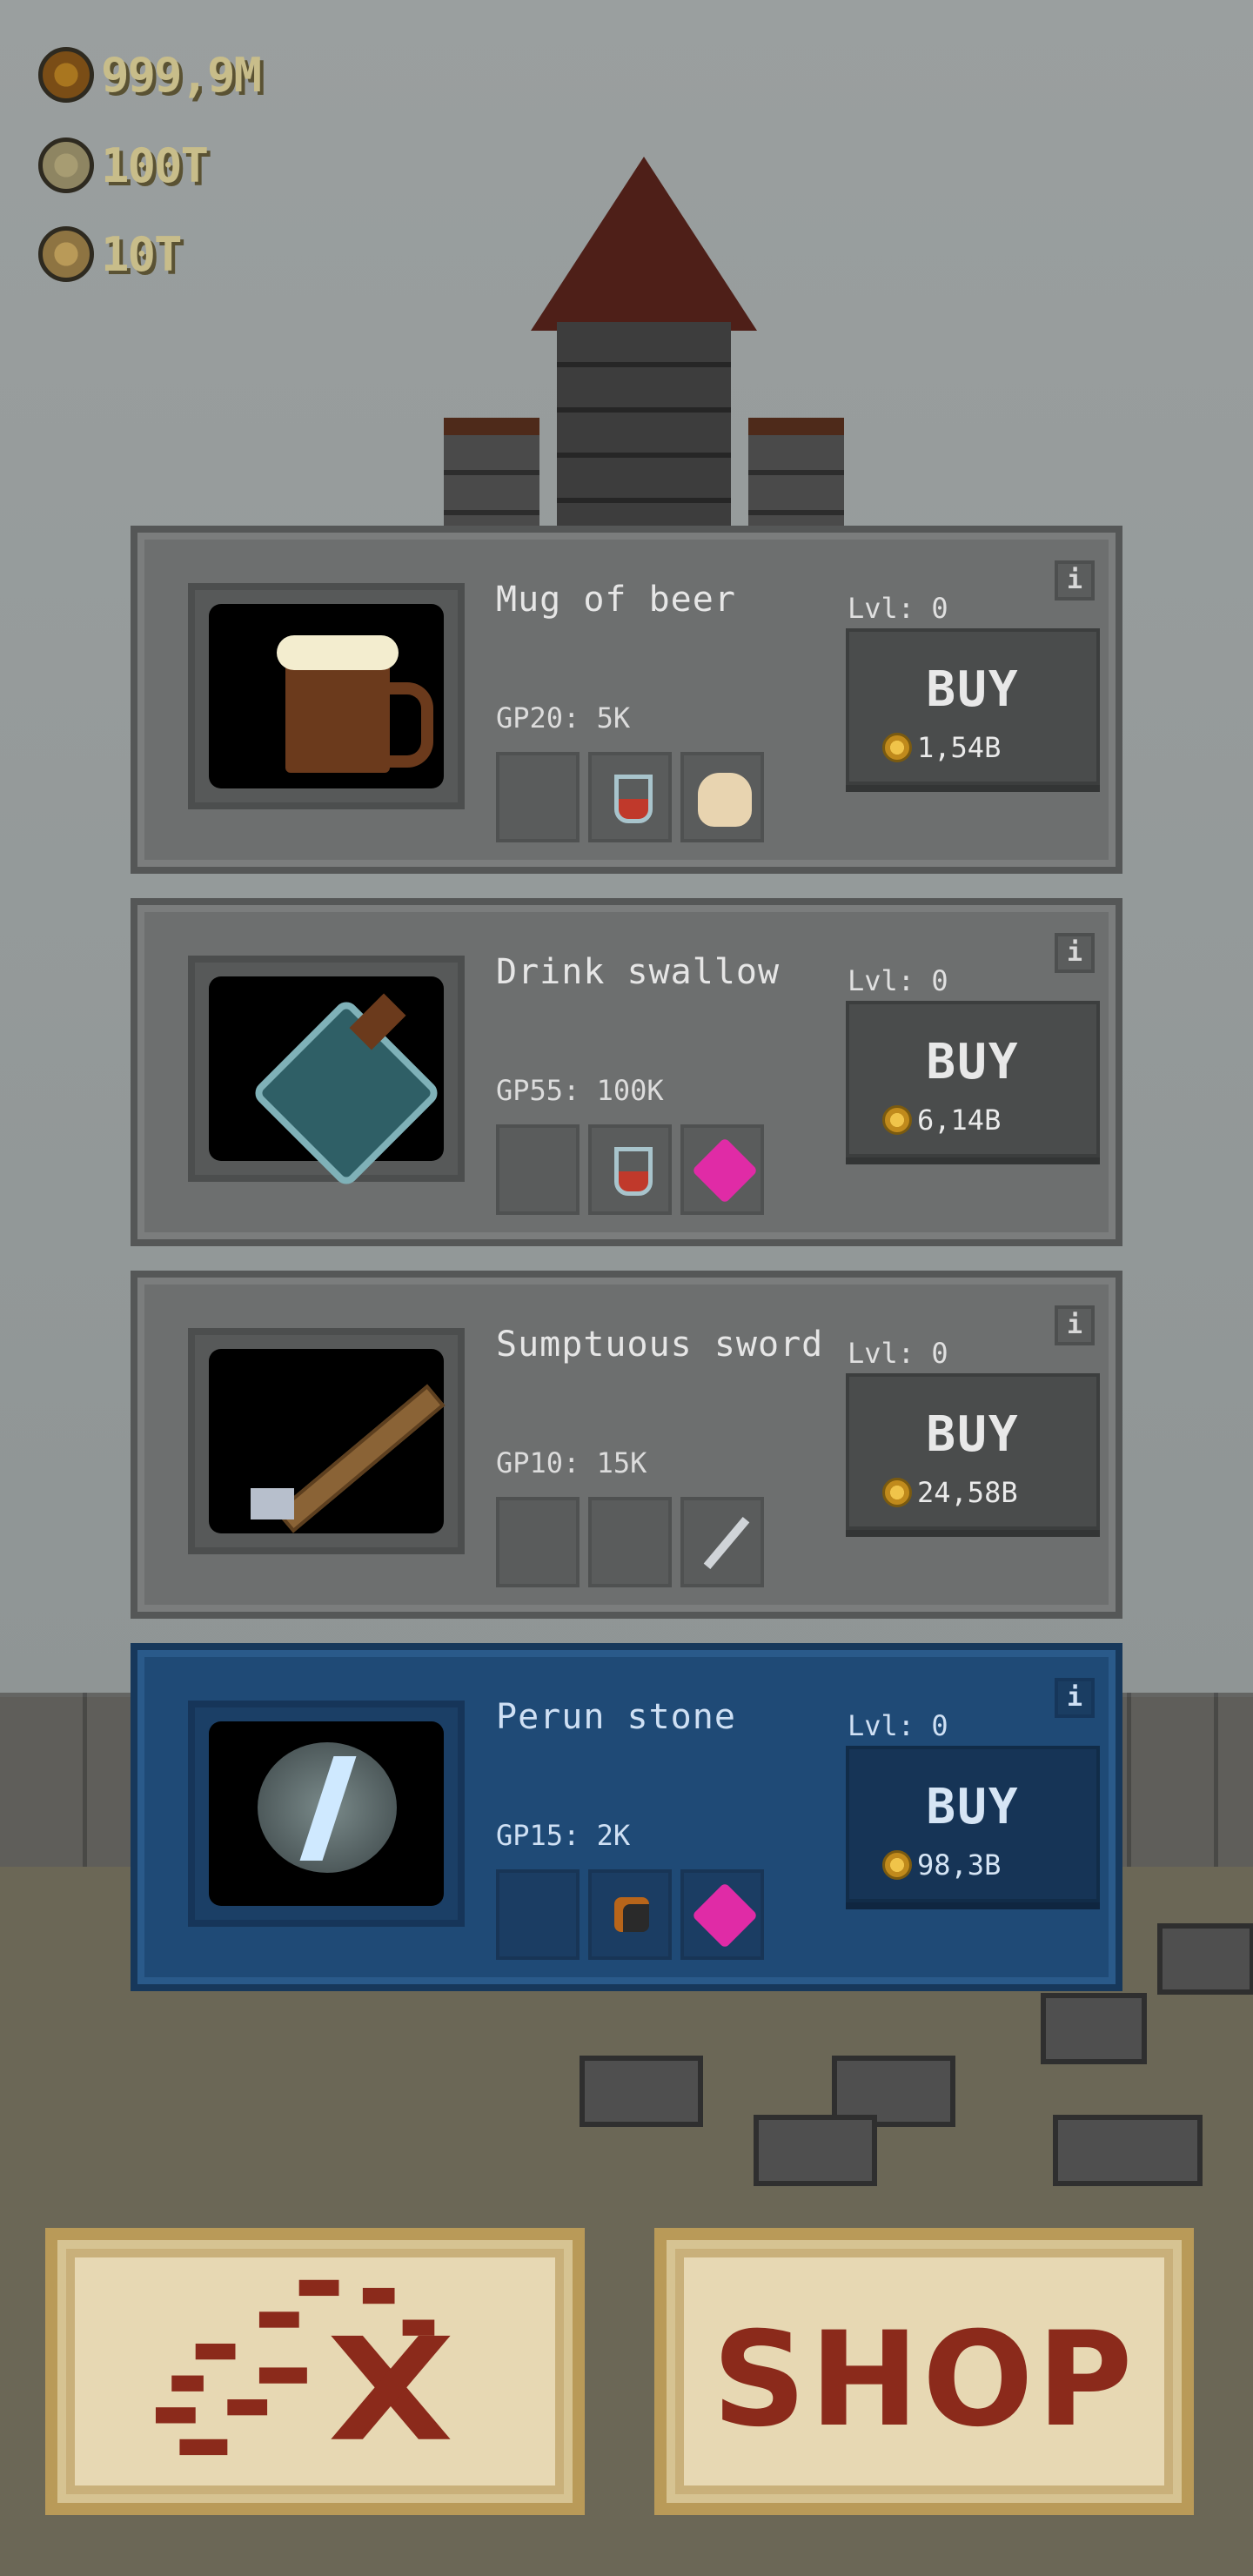  Describe the element at coordinates (959, 1865) in the screenshot. I see `price-value: 98,3B` at that location.